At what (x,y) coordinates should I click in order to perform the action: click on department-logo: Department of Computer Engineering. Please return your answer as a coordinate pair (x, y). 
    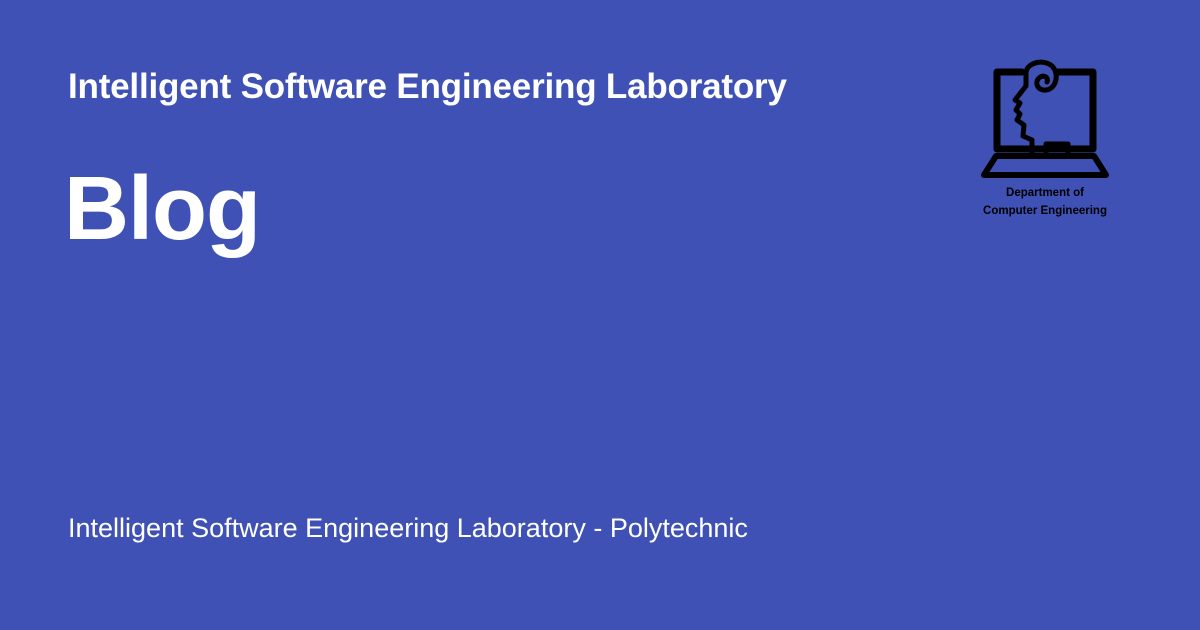
    Looking at the image, I should click on (1045, 141).